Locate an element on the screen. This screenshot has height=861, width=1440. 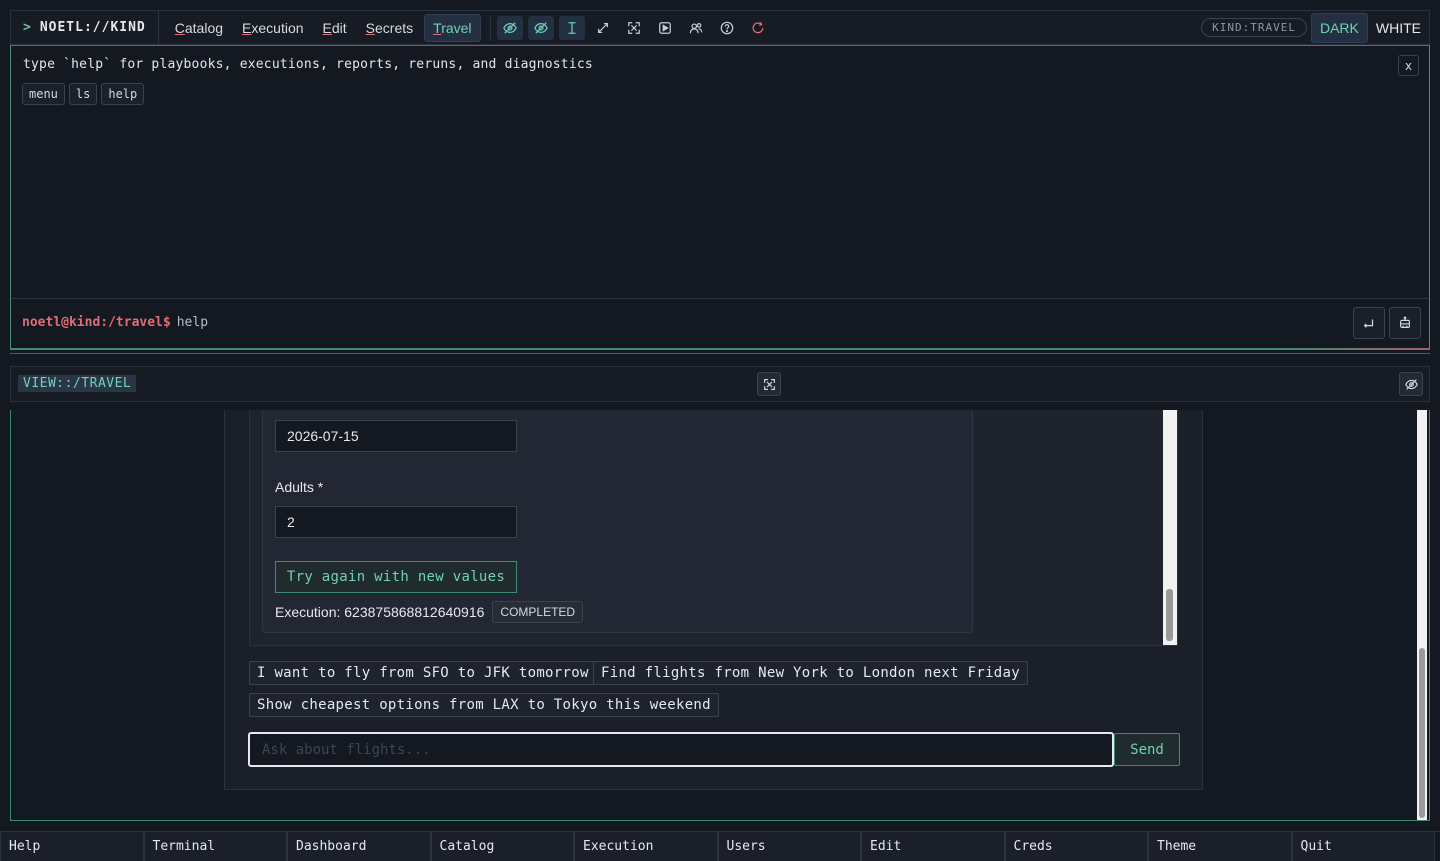
chip-menu: menu is located at coordinates (43, 94).